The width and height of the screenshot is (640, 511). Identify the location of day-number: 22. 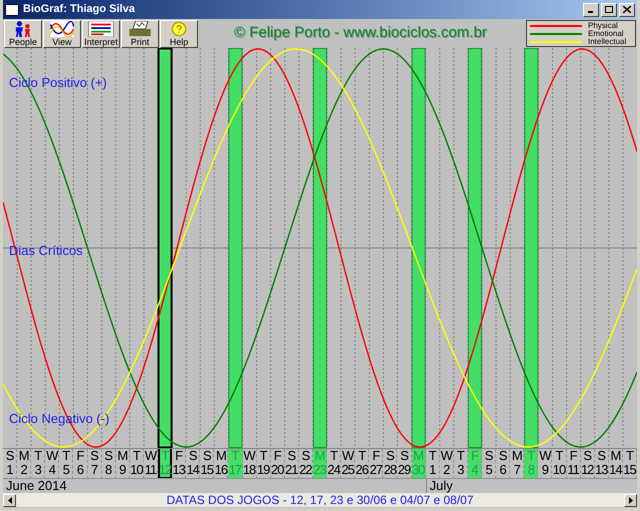
(305, 470).